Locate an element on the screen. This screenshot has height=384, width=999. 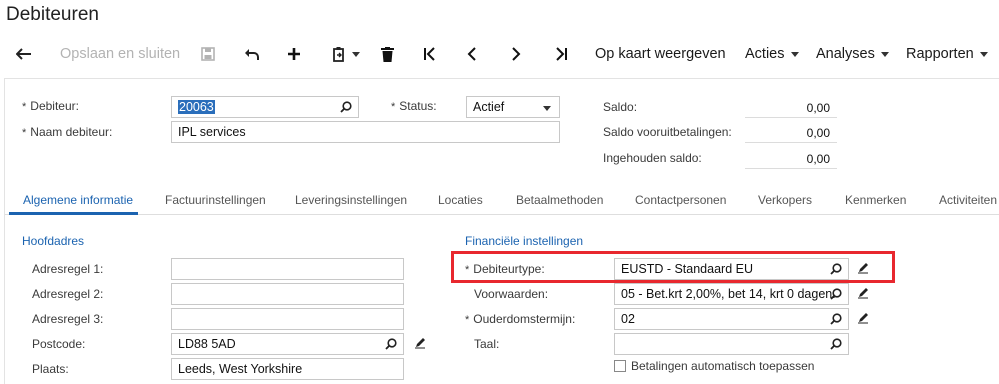
copy-paste-icon is located at coordinates (338, 54).